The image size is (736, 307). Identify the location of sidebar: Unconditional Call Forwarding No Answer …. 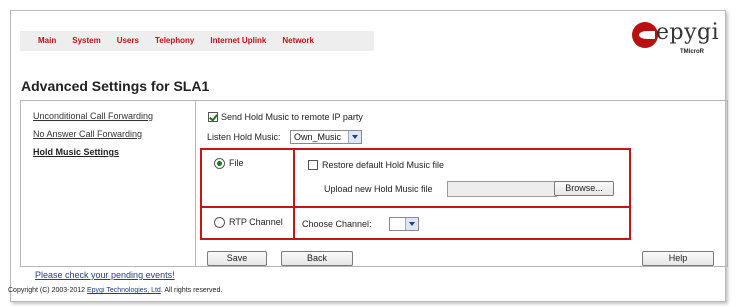
(108, 183).